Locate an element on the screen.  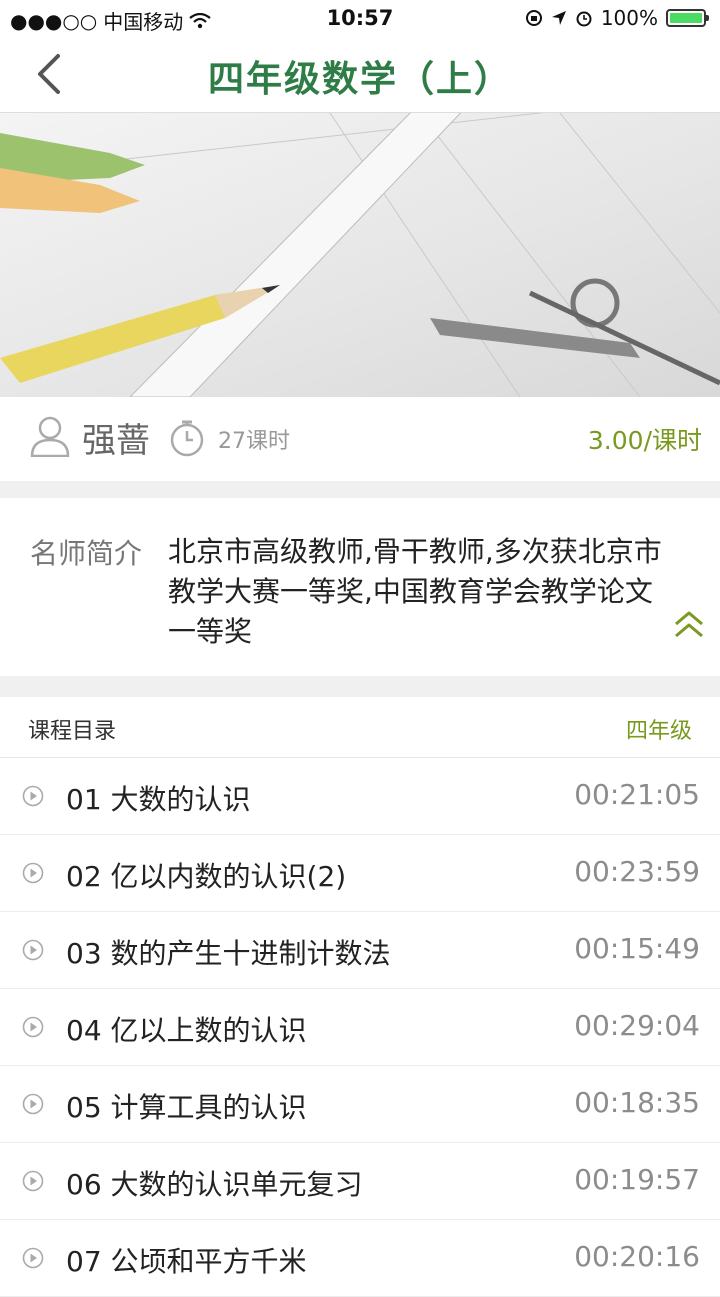
lesson-duration: 00:29:04 is located at coordinates (637, 1025).